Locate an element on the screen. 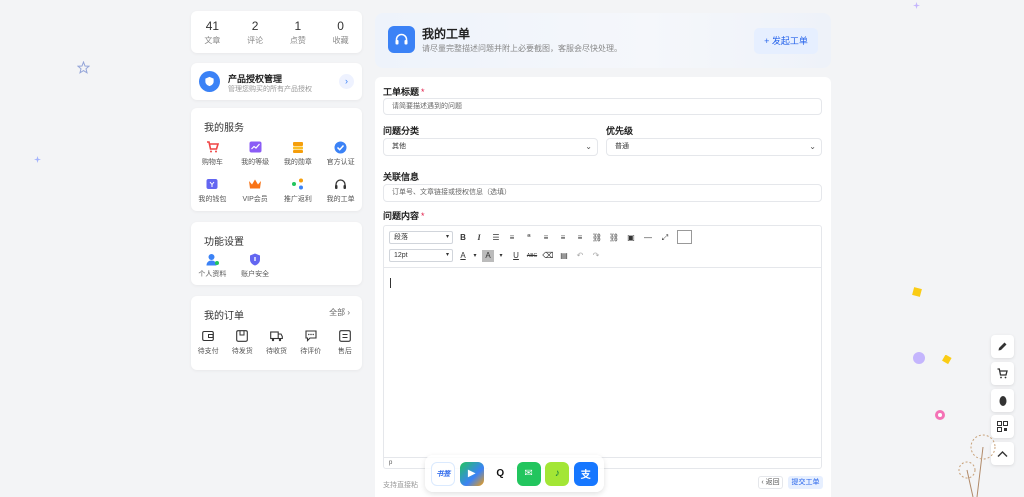  link-icon: ⛓ is located at coordinates (597, 238).